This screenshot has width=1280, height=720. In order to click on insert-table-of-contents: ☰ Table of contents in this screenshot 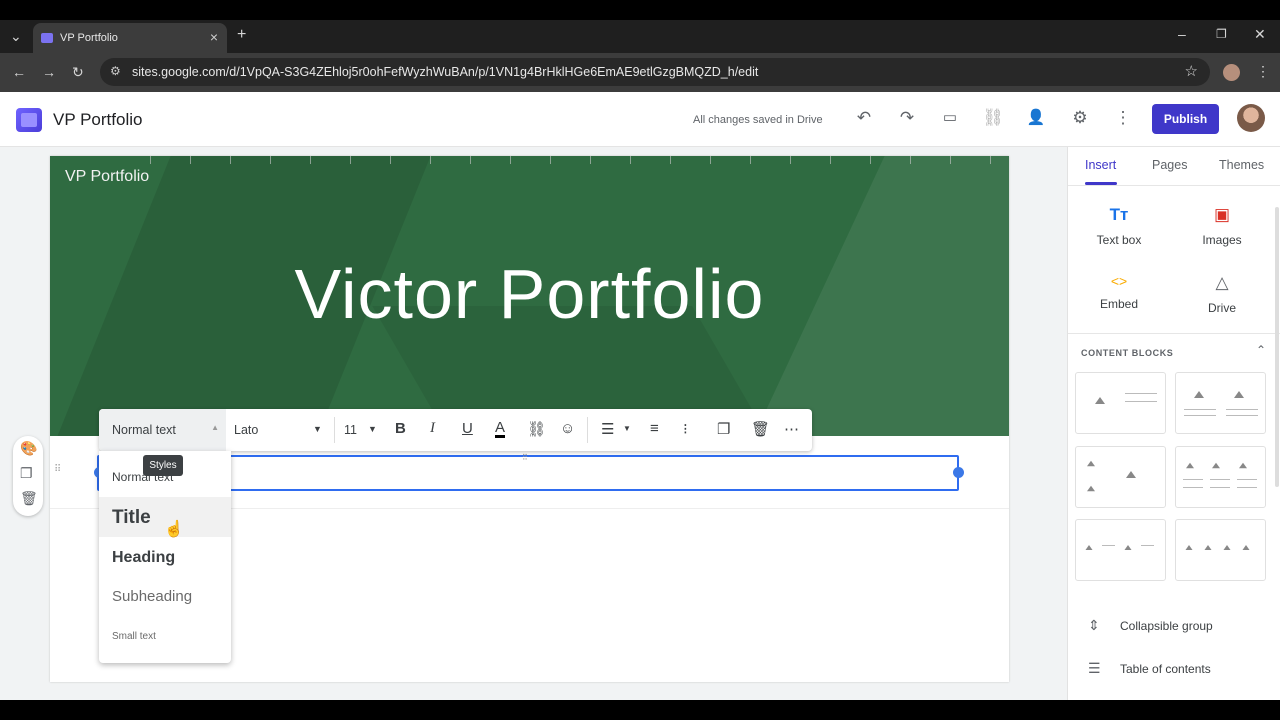, I will do `click(1149, 668)`.